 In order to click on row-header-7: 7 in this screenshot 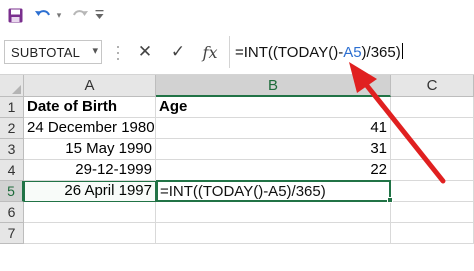, I will do `click(12, 233)`.